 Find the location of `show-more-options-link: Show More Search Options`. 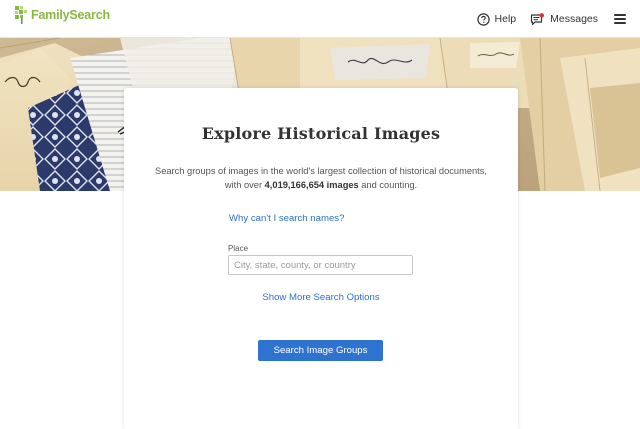

show-more-options-link: Show More Search Options is located at coordinates (321, 297).